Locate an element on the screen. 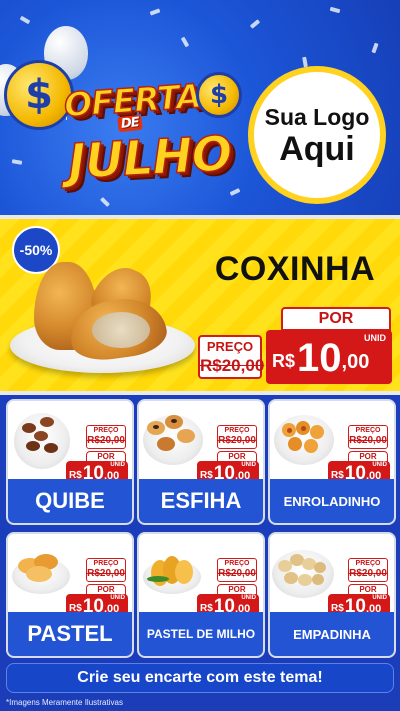 This screenshot has height=711, width=400. price-integer: 10 is located at coordinates (319, 358).